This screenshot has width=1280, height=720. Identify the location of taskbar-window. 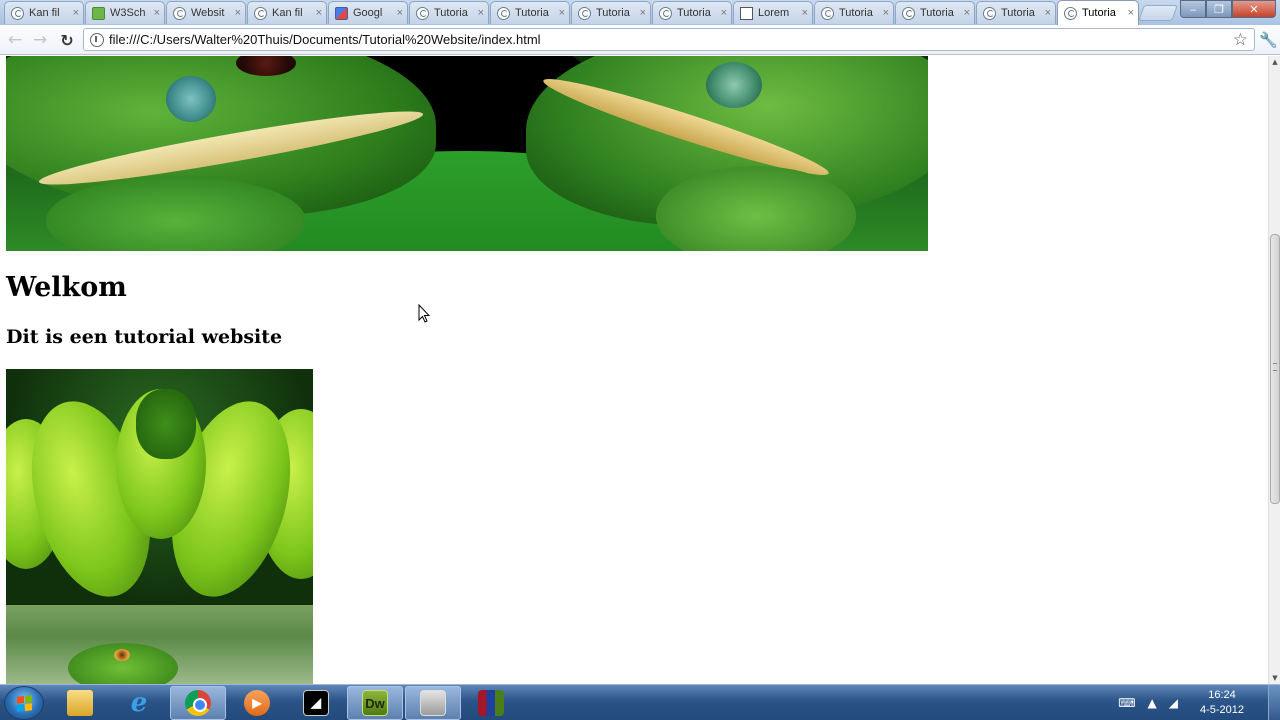
(433, 703).